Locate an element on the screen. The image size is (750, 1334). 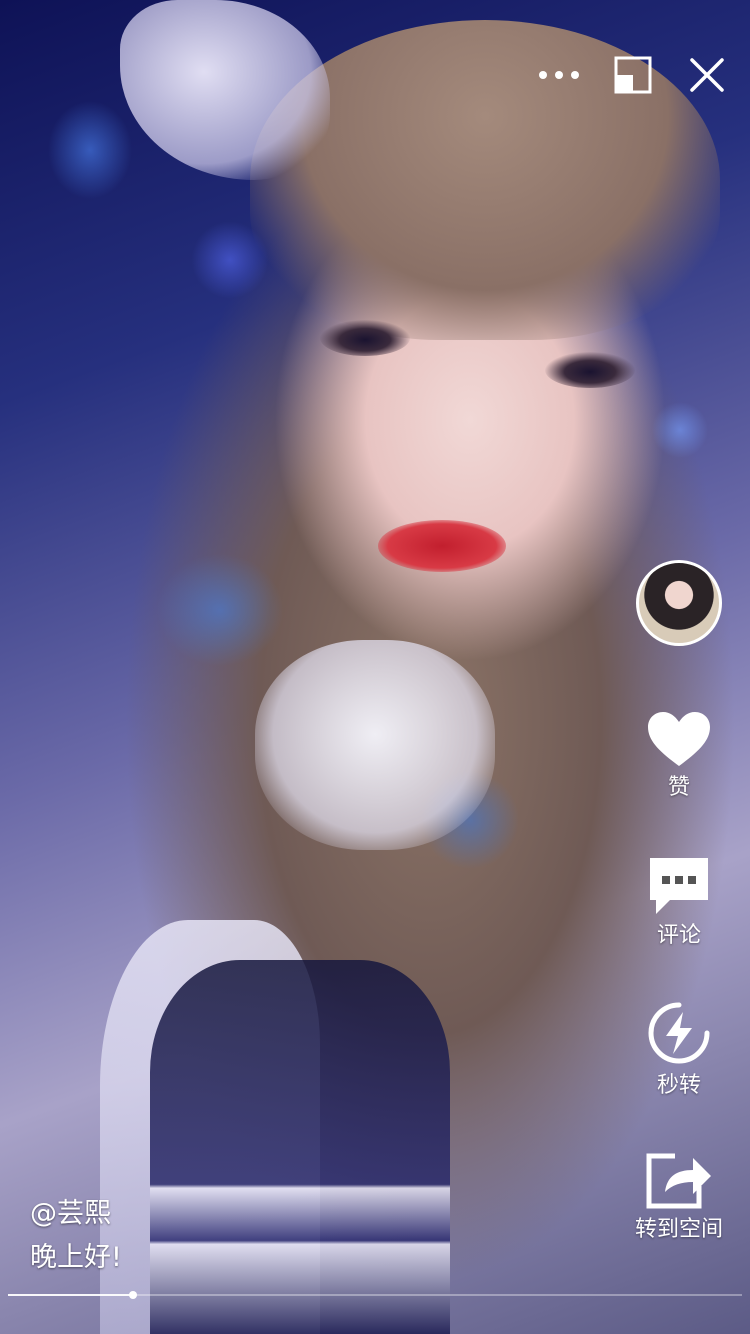
share-arrow-icon is located at coordinates (678, 1181).